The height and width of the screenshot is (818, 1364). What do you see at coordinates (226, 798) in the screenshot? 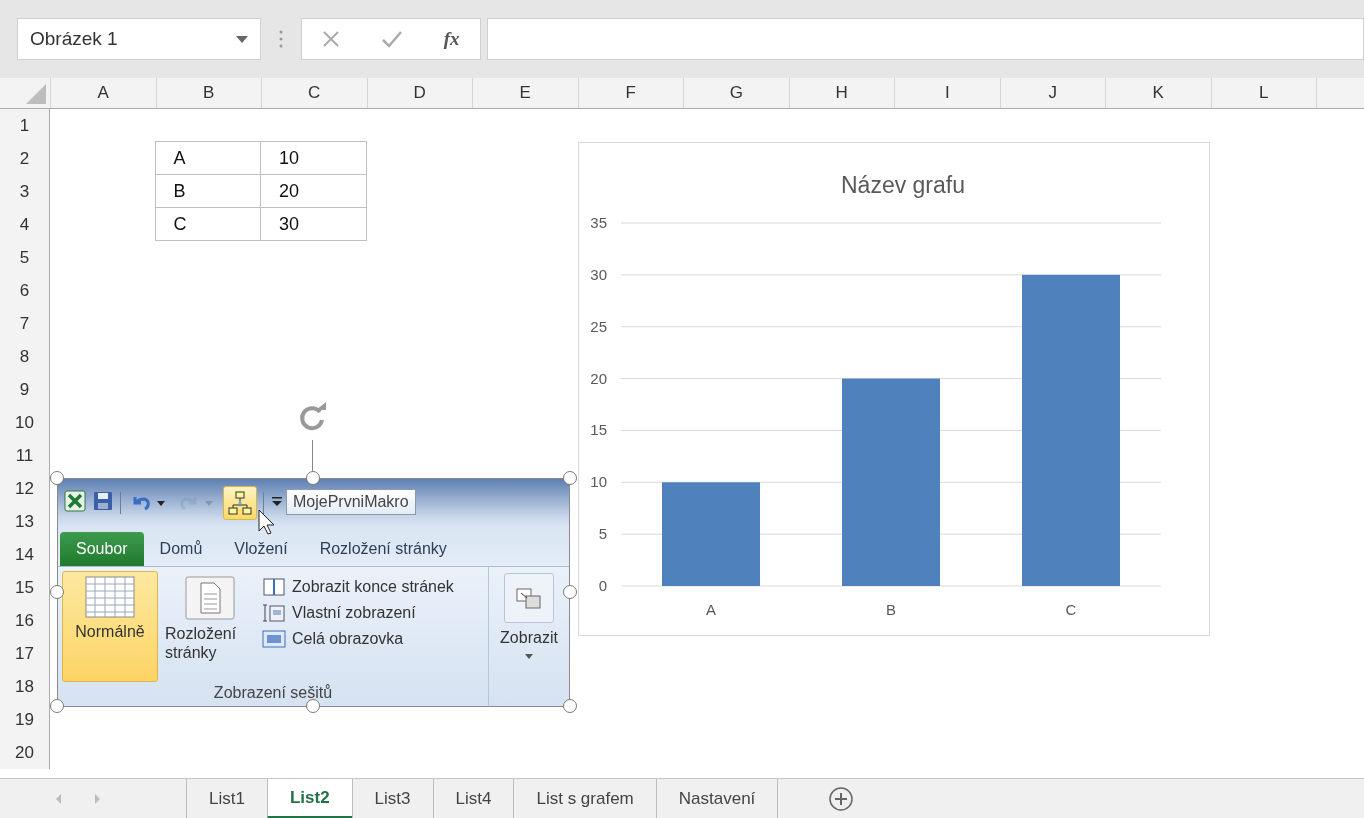
I see `sheet-tab: List1` at bounding box center [226, 798].